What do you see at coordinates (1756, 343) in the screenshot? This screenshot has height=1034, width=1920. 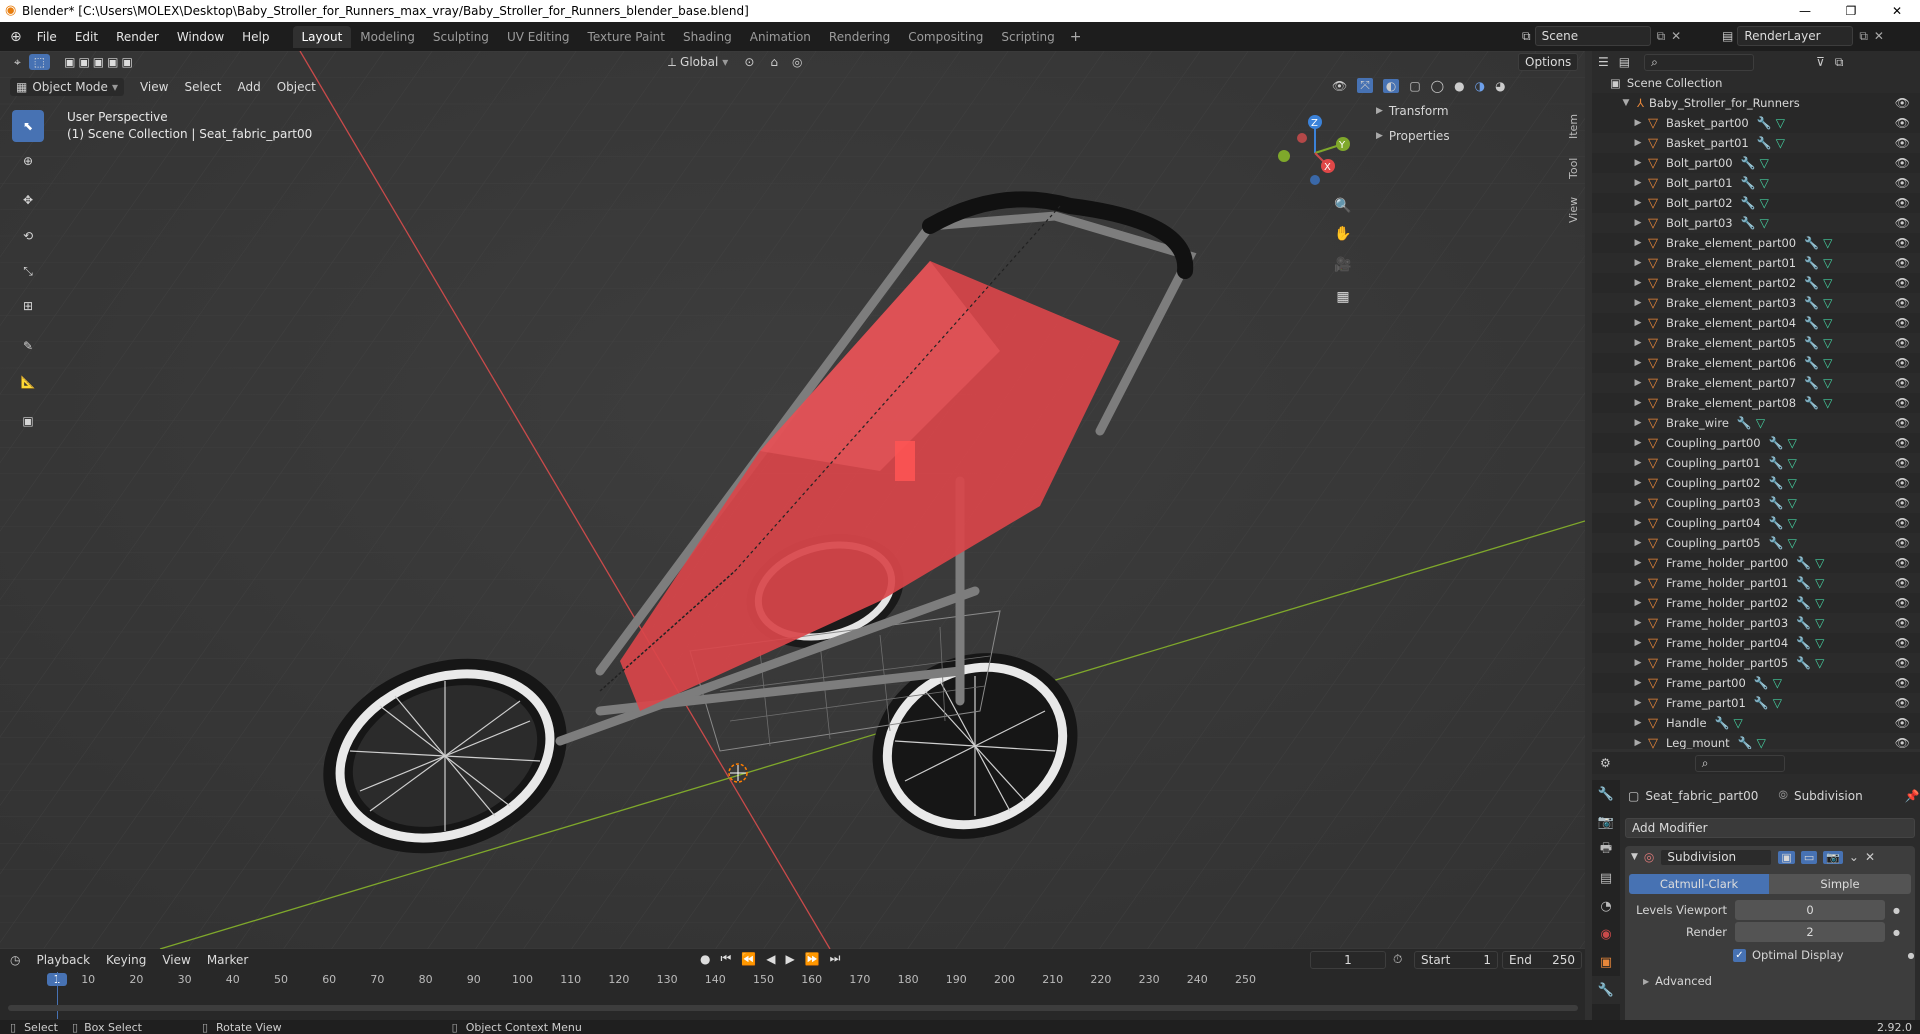 I see `outliner-item: ▶ ▽ Brake_element_part05 🔧 ▽ 👁` at bounding box center [1756, 343].